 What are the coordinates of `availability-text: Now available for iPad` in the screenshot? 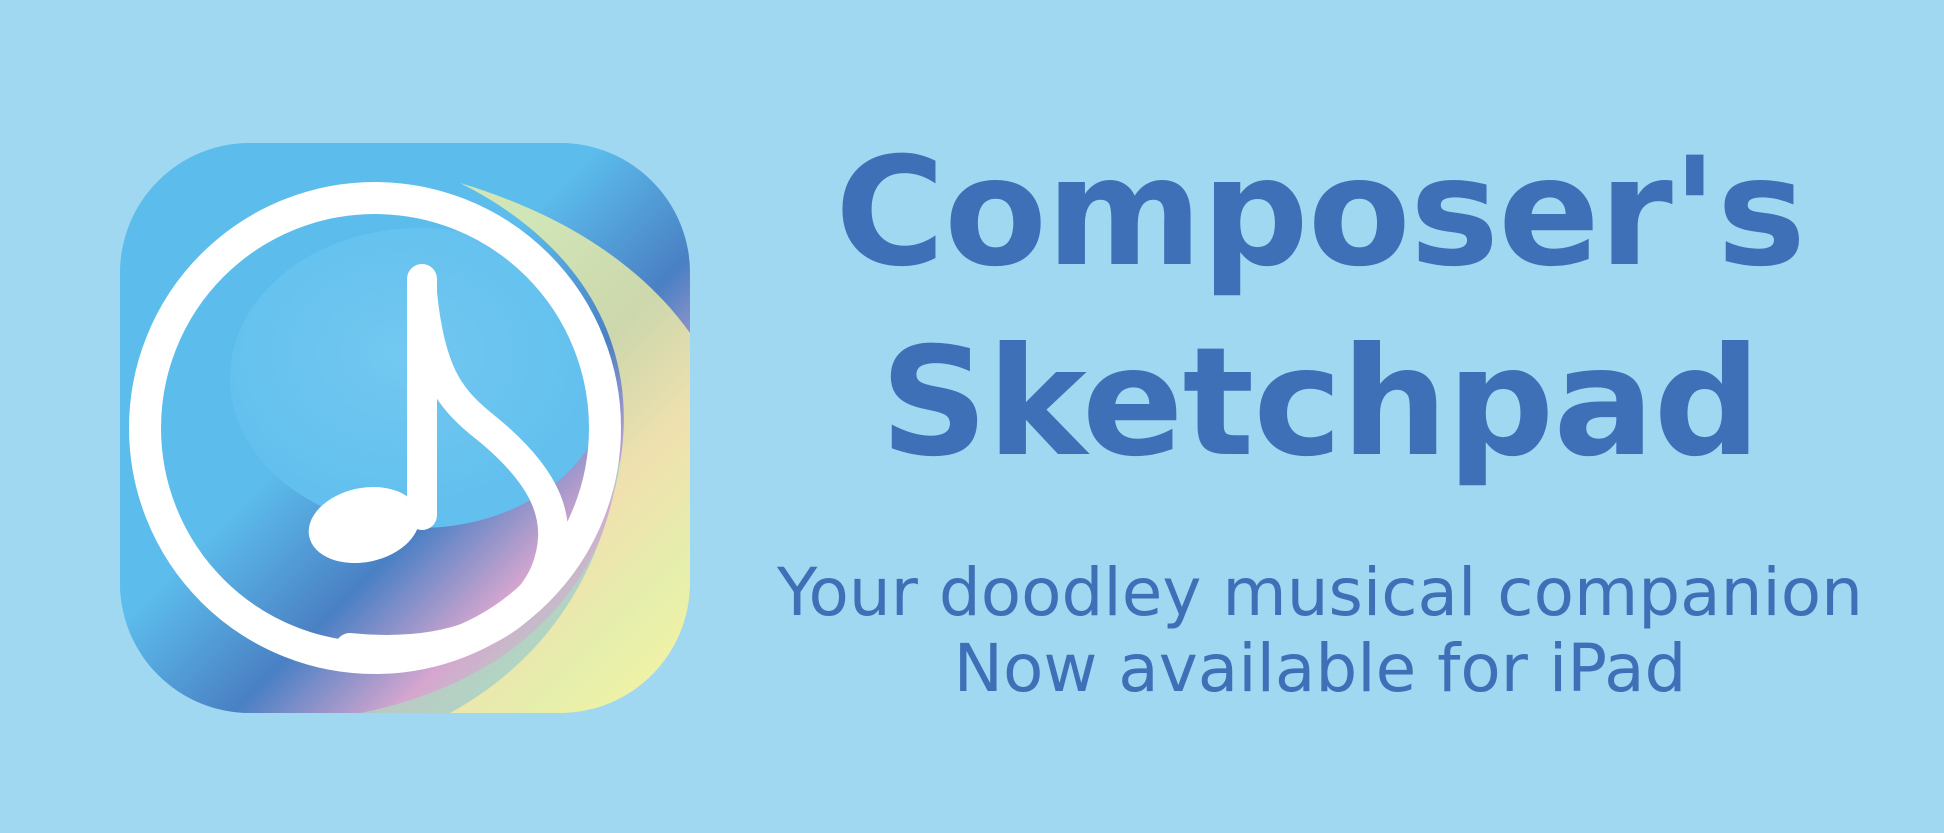 It's located at (1320, 668).